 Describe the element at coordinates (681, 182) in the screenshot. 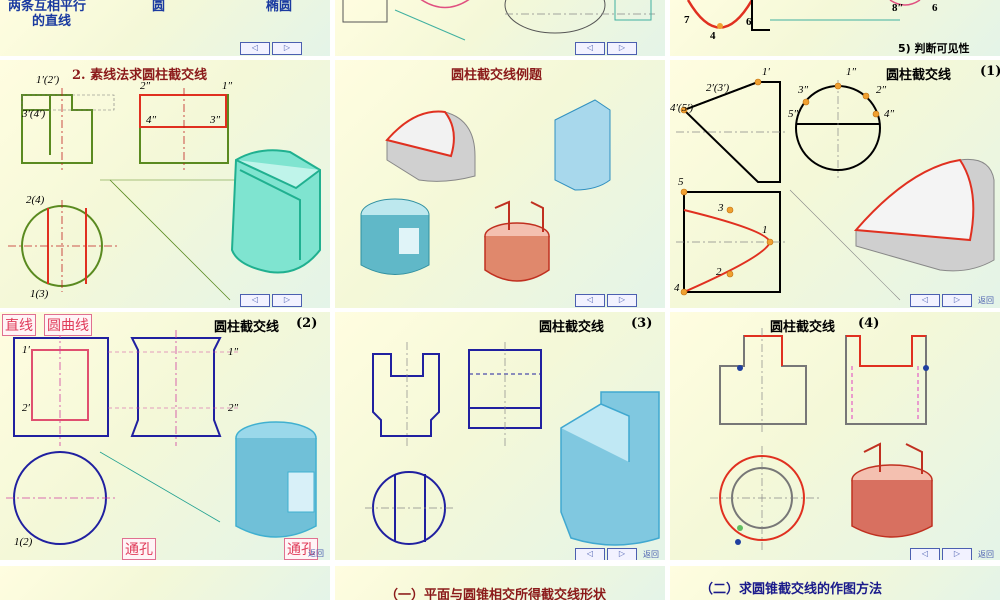

I see `point-label: 5` at that location.